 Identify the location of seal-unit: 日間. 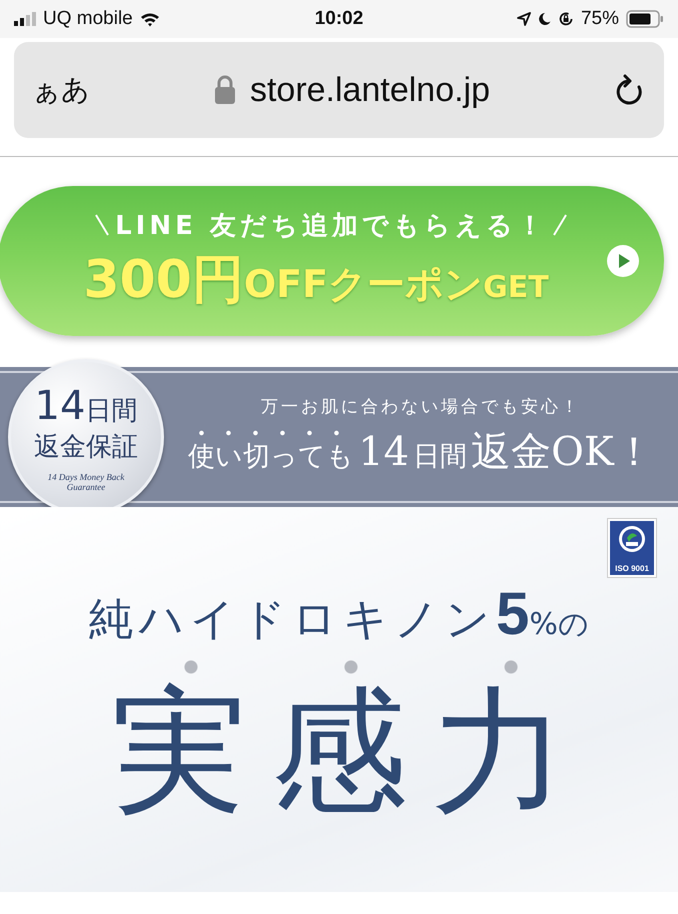
(111, 411).